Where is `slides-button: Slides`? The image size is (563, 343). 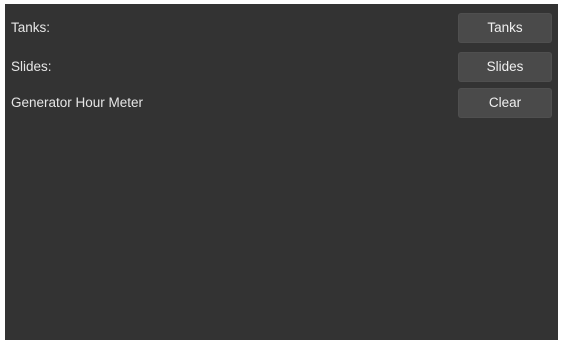 slides-button: Slides is located at coordinates (505, 67).